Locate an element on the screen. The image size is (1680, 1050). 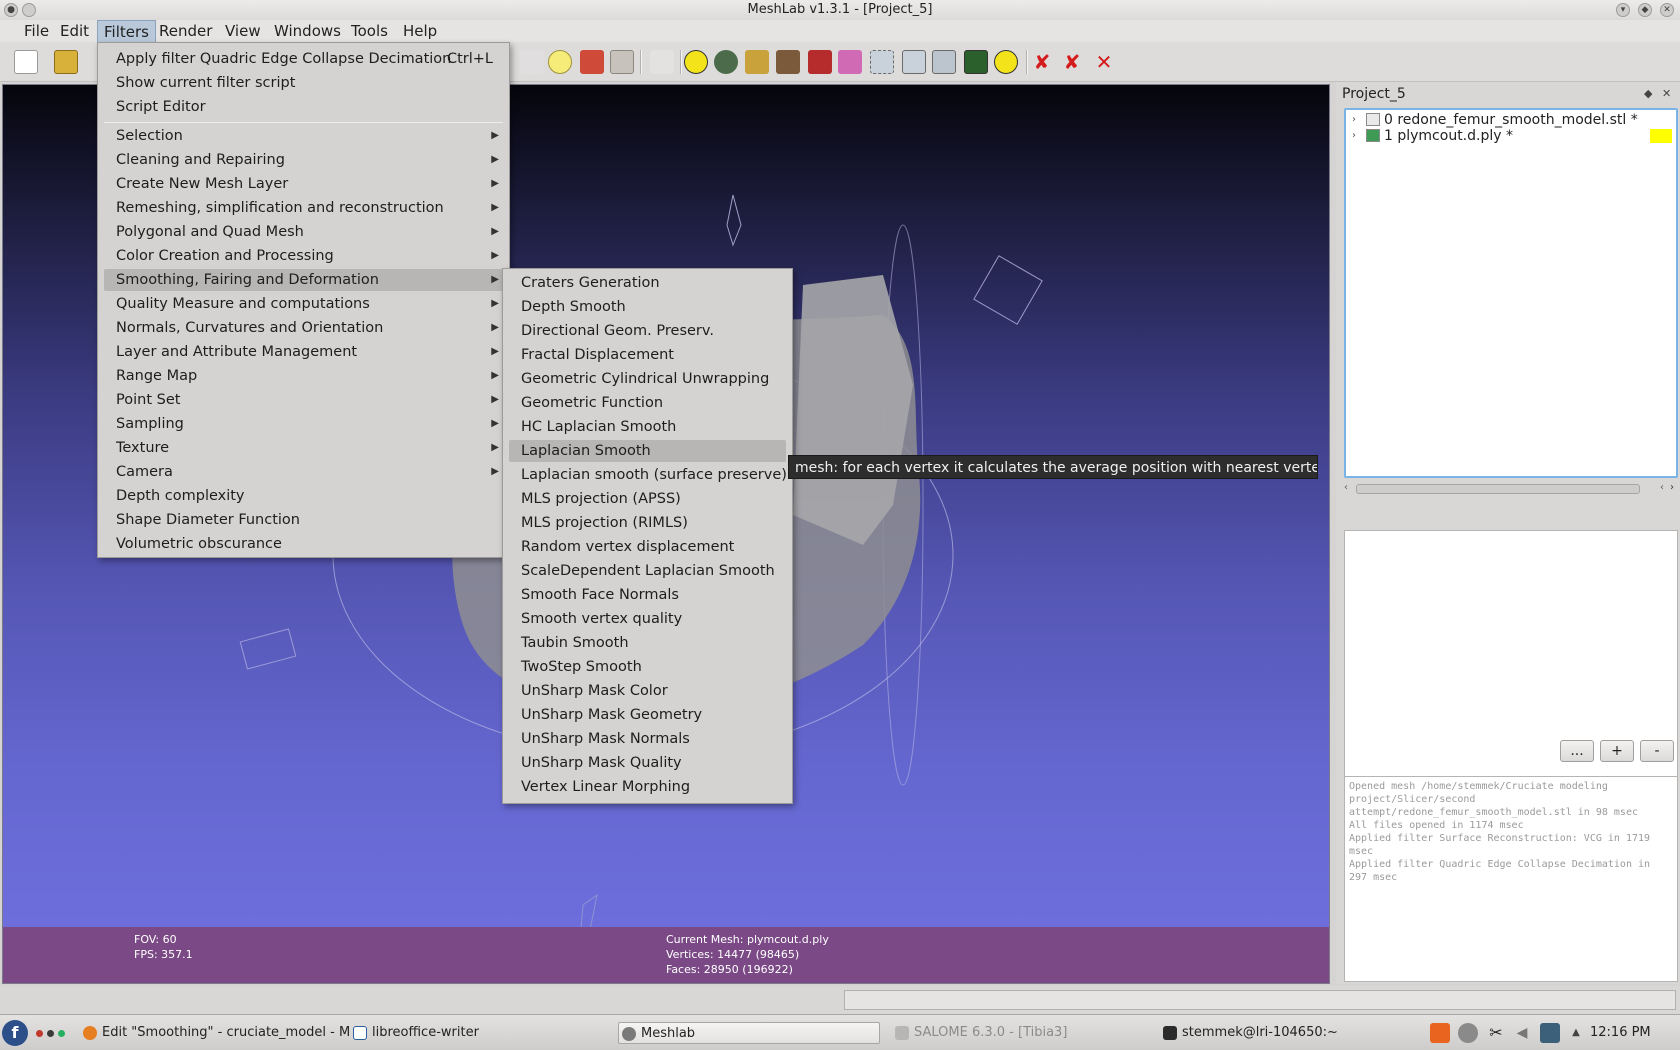
menu-item-smoothing: Smoothing, Fairing and Deformation ▶ is located at coordinates (303, 280).